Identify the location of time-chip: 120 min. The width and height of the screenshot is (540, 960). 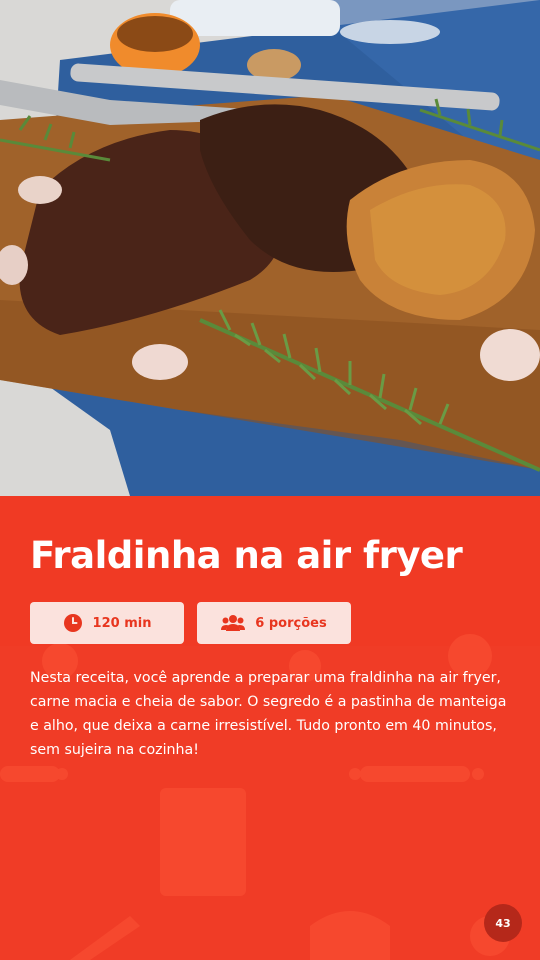
(107, 623).